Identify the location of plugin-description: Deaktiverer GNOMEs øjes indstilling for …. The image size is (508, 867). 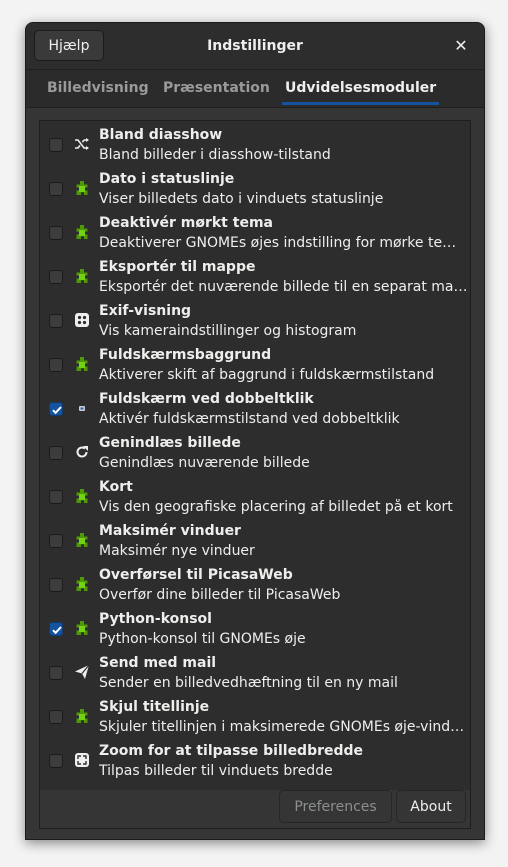
(284, 243).